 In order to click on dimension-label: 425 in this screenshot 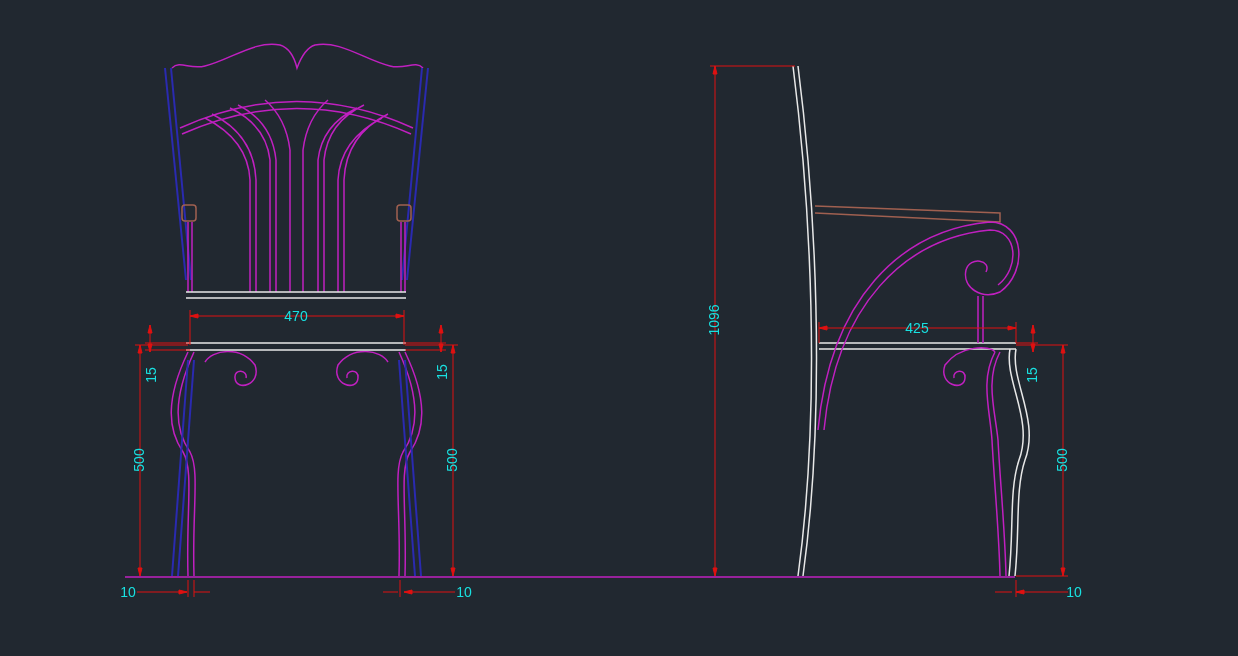, I will do `click(917, 327)`.